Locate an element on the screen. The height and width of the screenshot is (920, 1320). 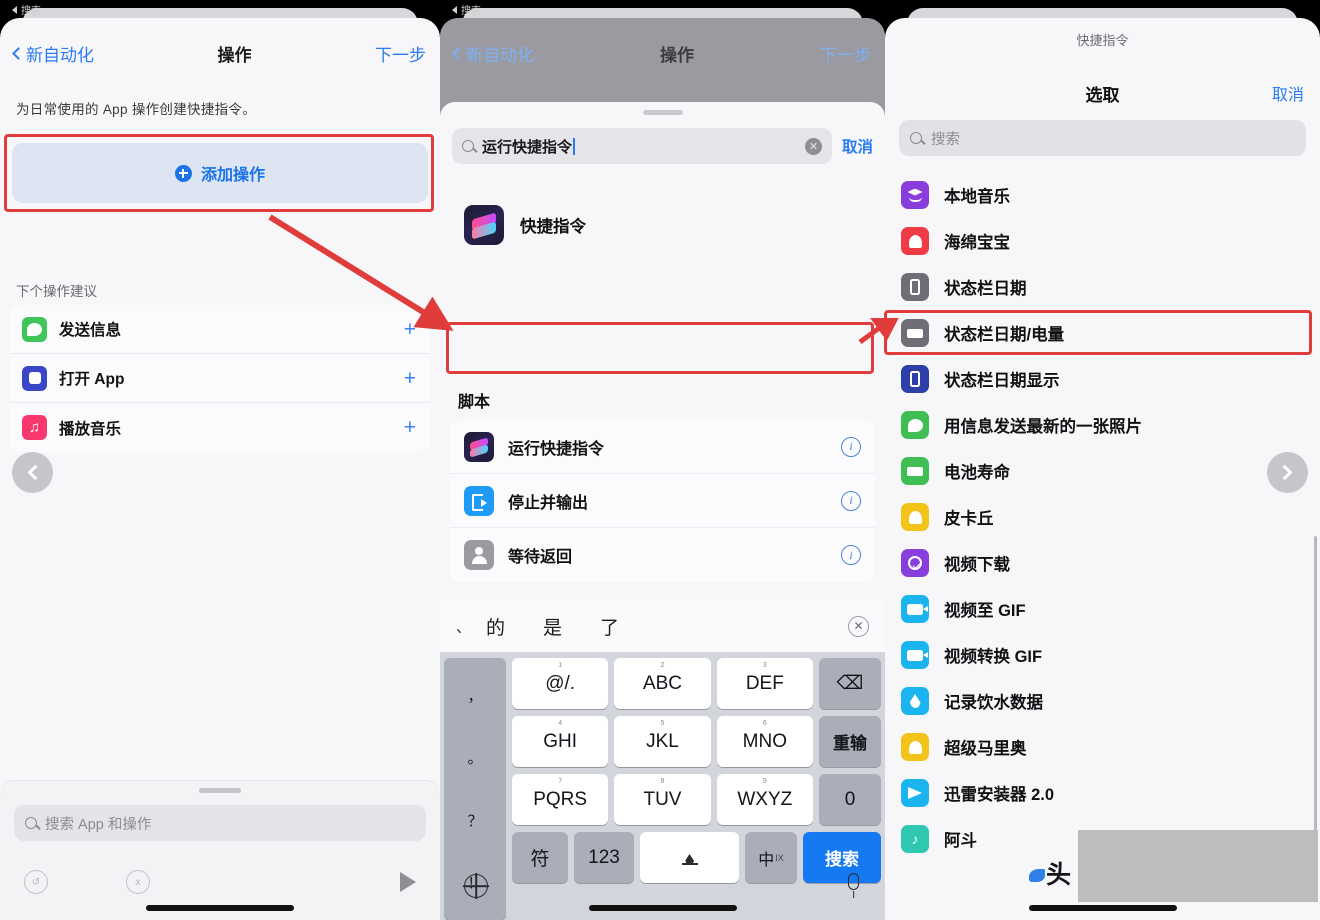
list-item: 电池寿命 is located at coordinates (1102, 471).